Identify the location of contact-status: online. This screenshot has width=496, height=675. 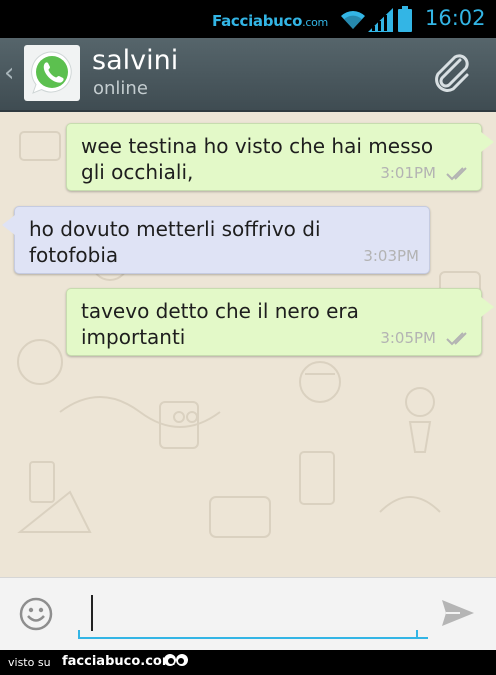
(120, 88).